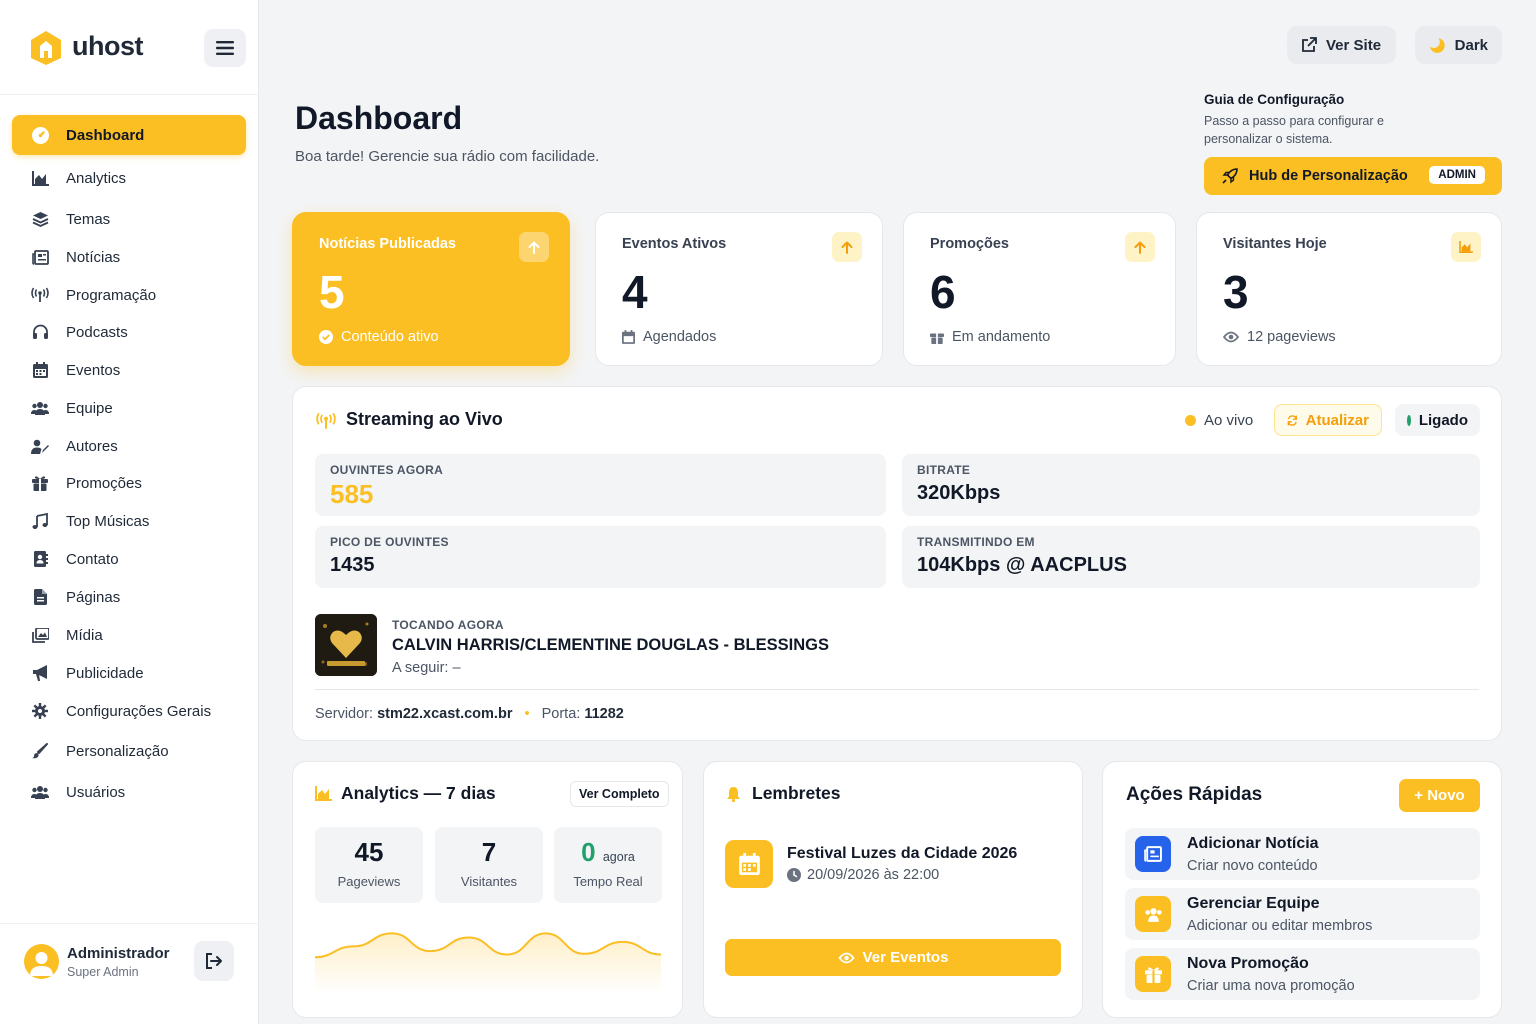  I want to click on refresh-icon, so click(1292, 420).